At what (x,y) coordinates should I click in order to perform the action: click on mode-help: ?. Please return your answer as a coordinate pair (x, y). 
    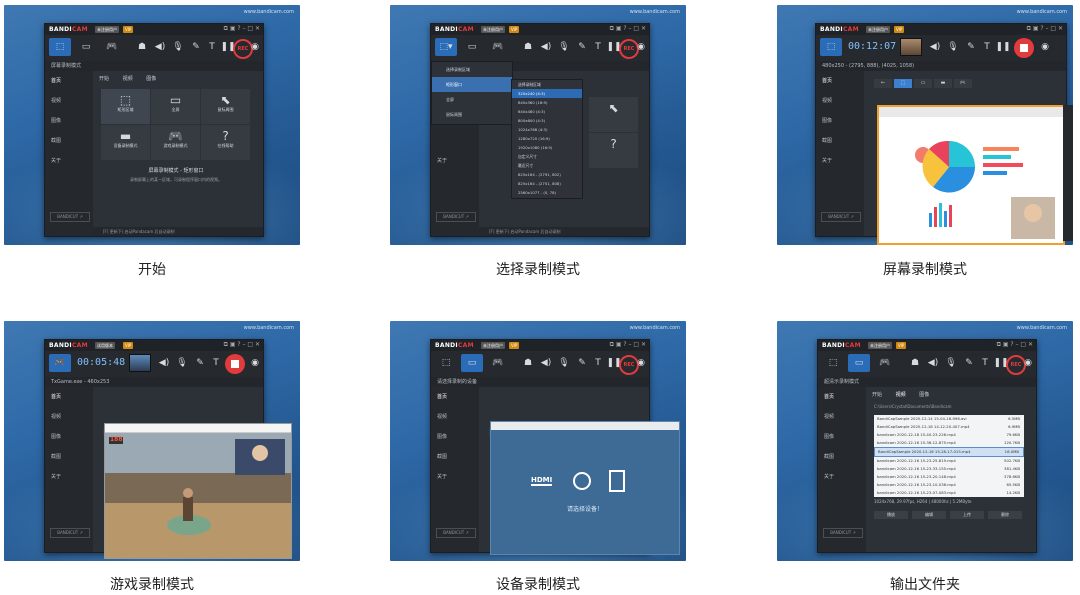
    Looking at the image, I should click on (613, 150).